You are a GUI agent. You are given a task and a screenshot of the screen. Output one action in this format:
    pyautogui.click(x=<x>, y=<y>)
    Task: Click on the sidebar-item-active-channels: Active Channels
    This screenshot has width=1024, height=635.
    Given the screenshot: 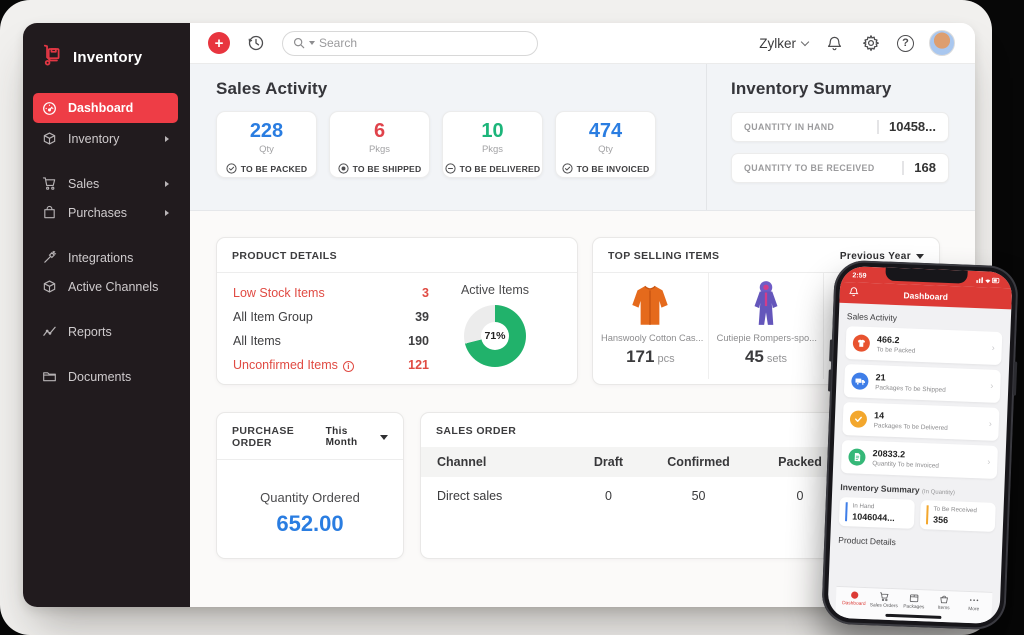 What is the action you would take?
    pyautogui.click(x=105, y=286)
    